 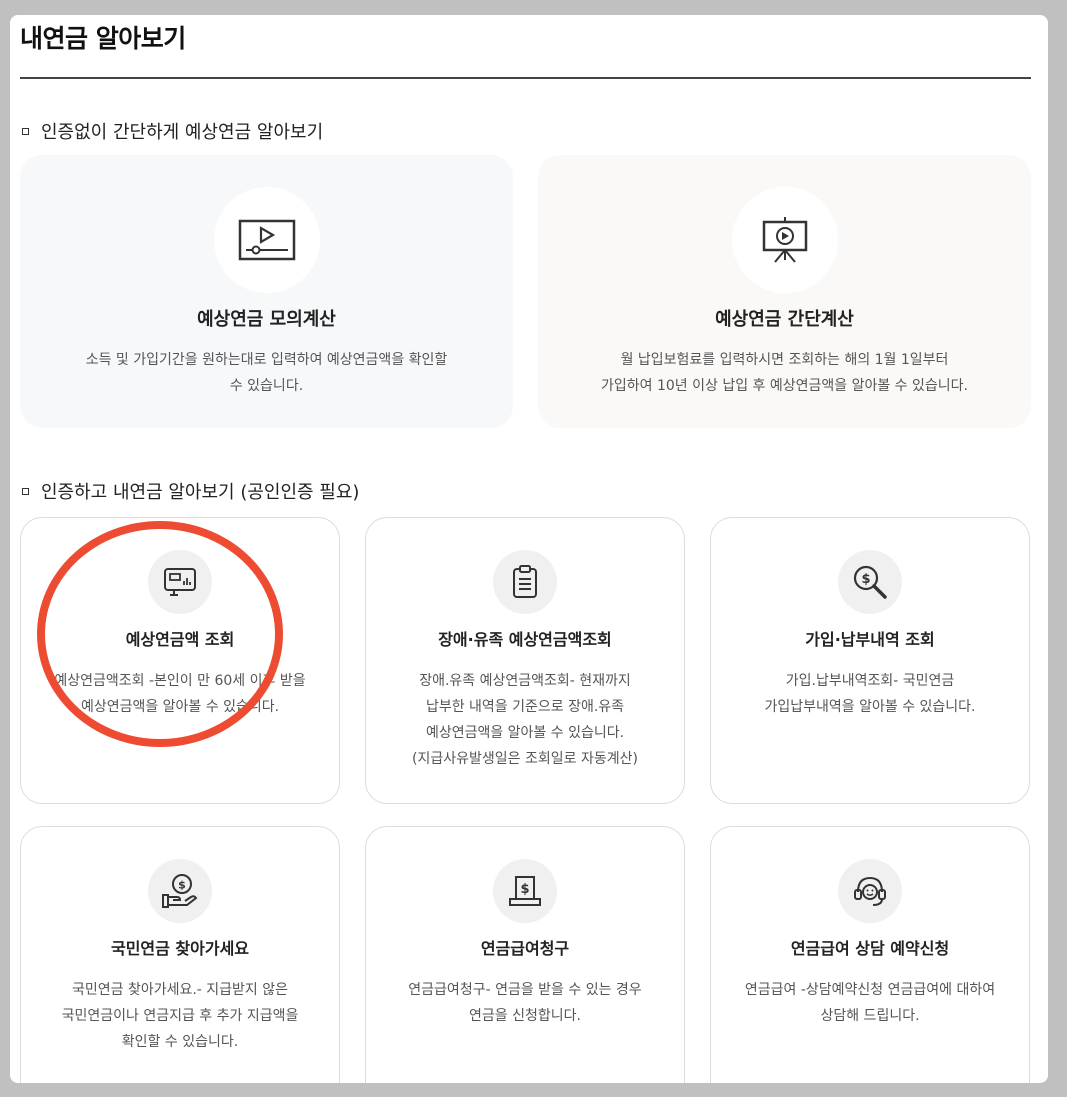 I want to click on clipboard-icon, so click(x=525, y=582).